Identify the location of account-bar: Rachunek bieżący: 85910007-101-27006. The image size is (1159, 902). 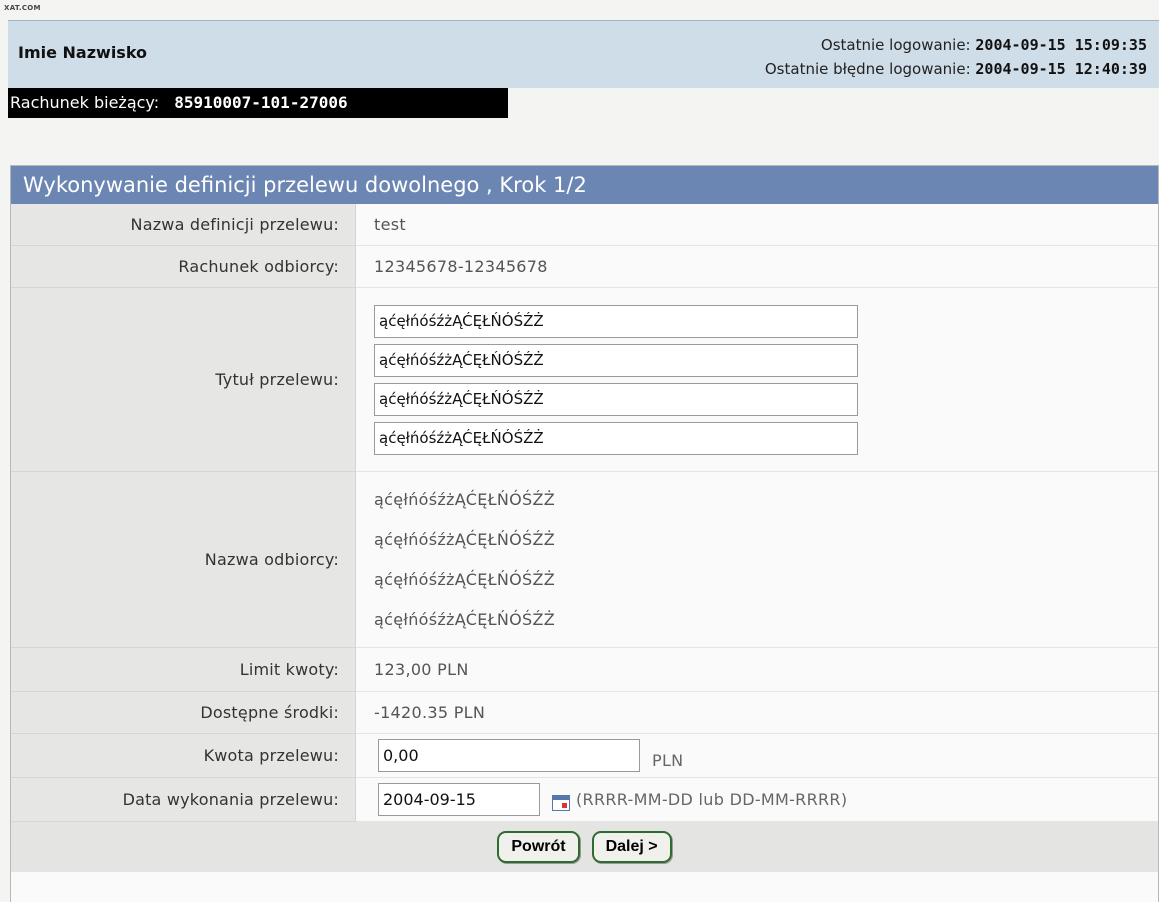
(258, 103).